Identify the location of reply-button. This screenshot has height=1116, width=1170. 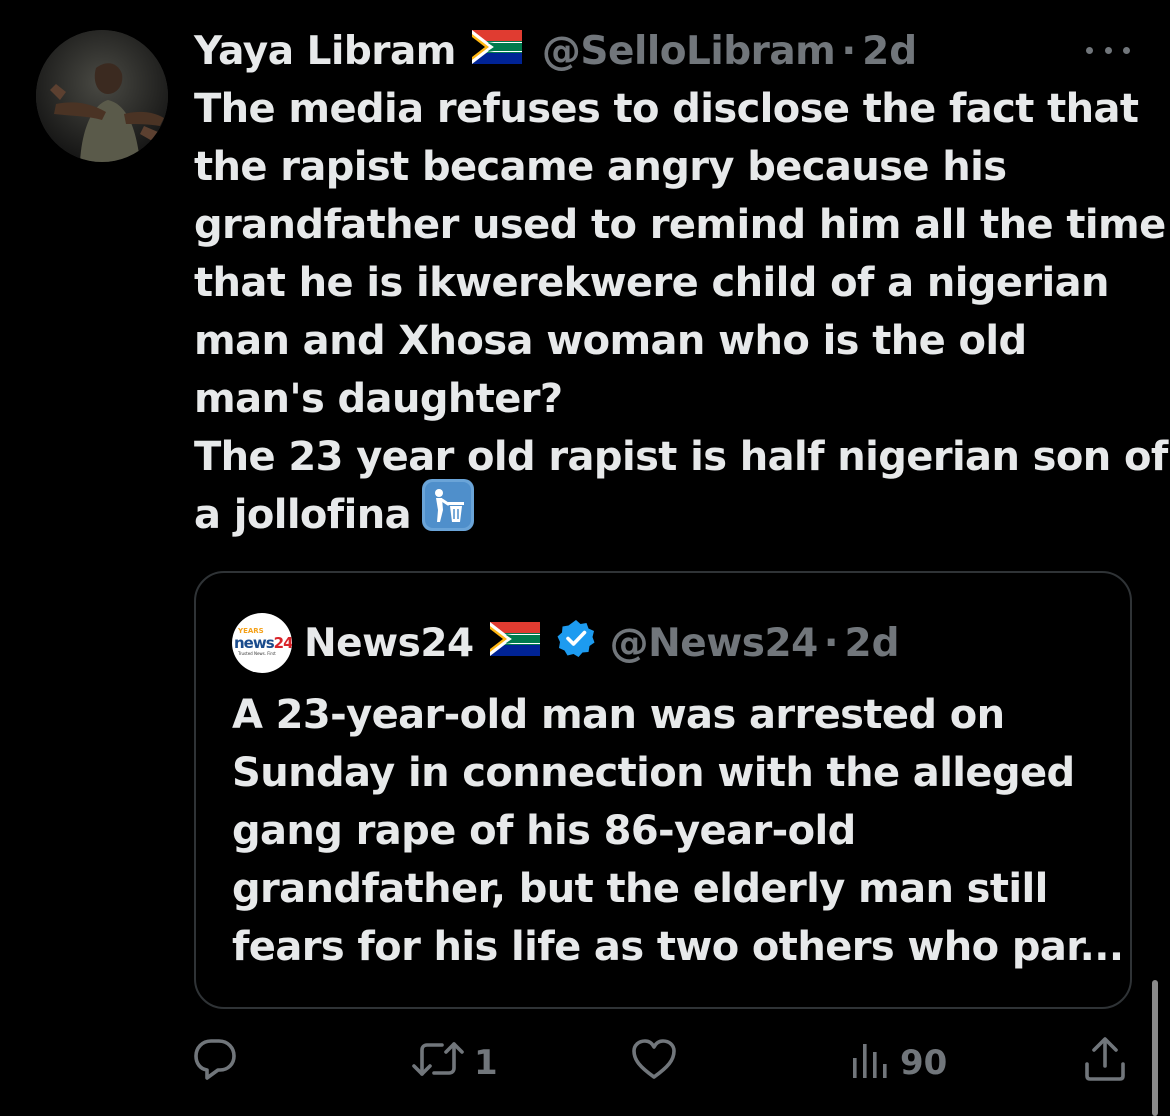
(215, 1063).